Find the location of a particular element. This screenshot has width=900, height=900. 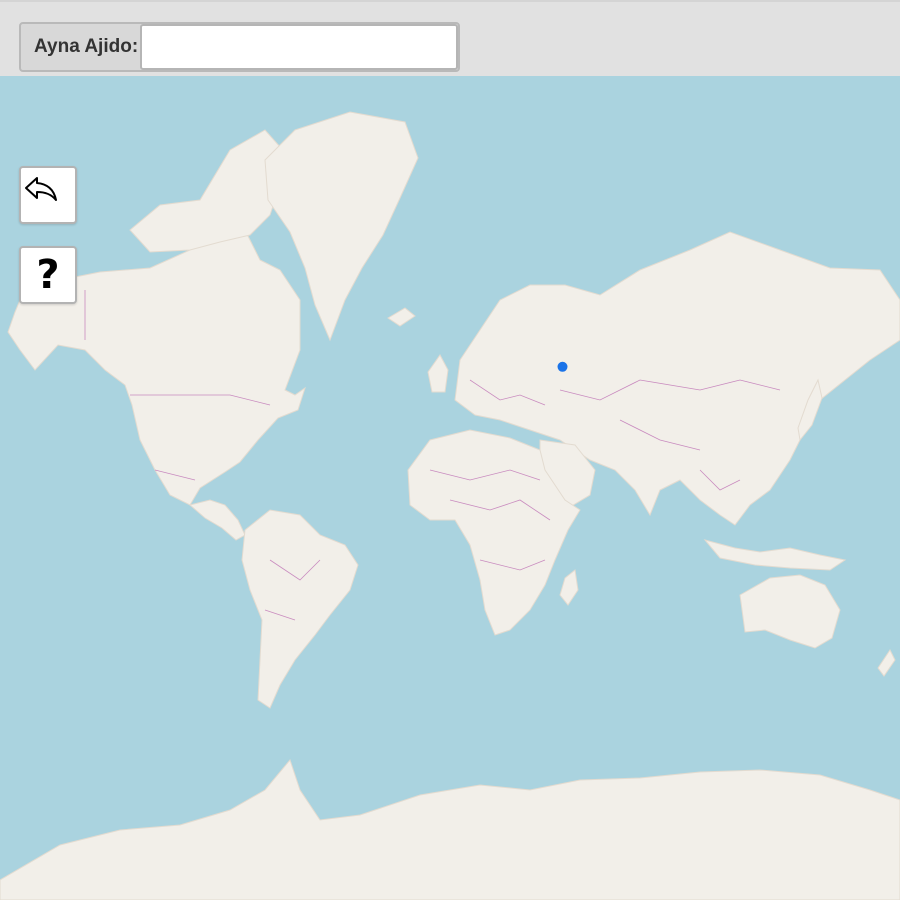

search-input is located at coordinates (299, 47).